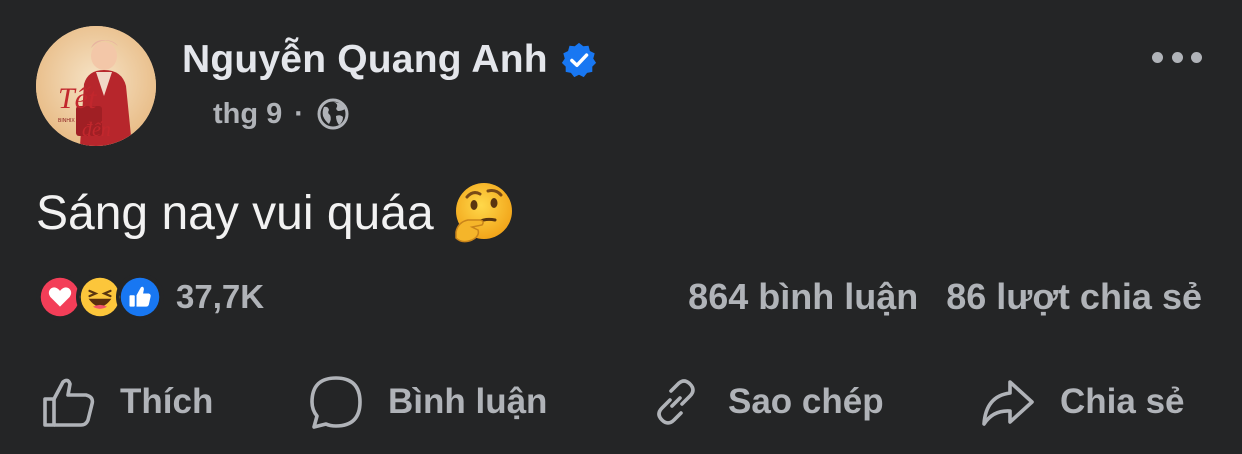  What do you see at coordinates (806, 401) in the screenshot?
I see `copy-label: Sao chép` at bounding box center [806, 401].